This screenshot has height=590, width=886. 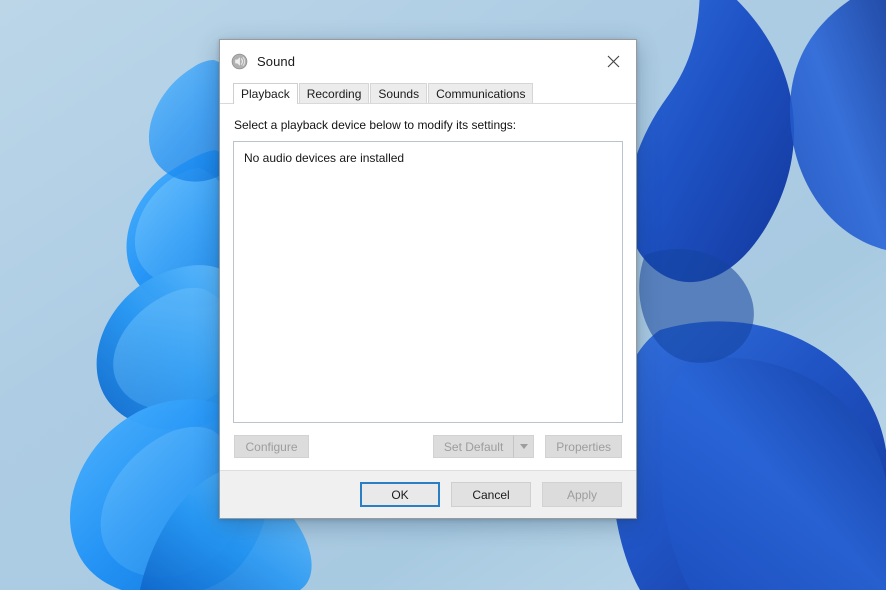 I want to click on dialog-title: Sound, so click(x=276, y=61).